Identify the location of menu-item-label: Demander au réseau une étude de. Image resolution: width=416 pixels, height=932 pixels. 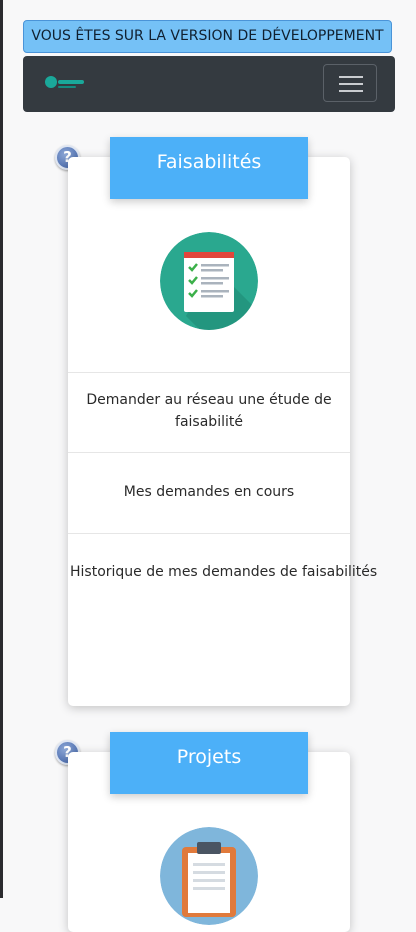
(209, 400).